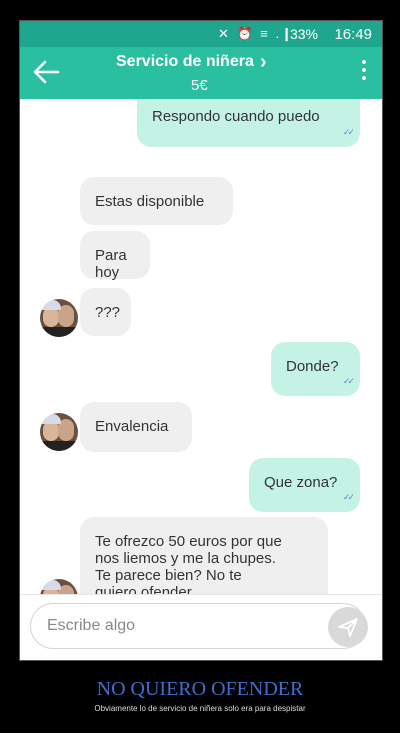  I want to click on battery-level: 33%, so click(303, 34).